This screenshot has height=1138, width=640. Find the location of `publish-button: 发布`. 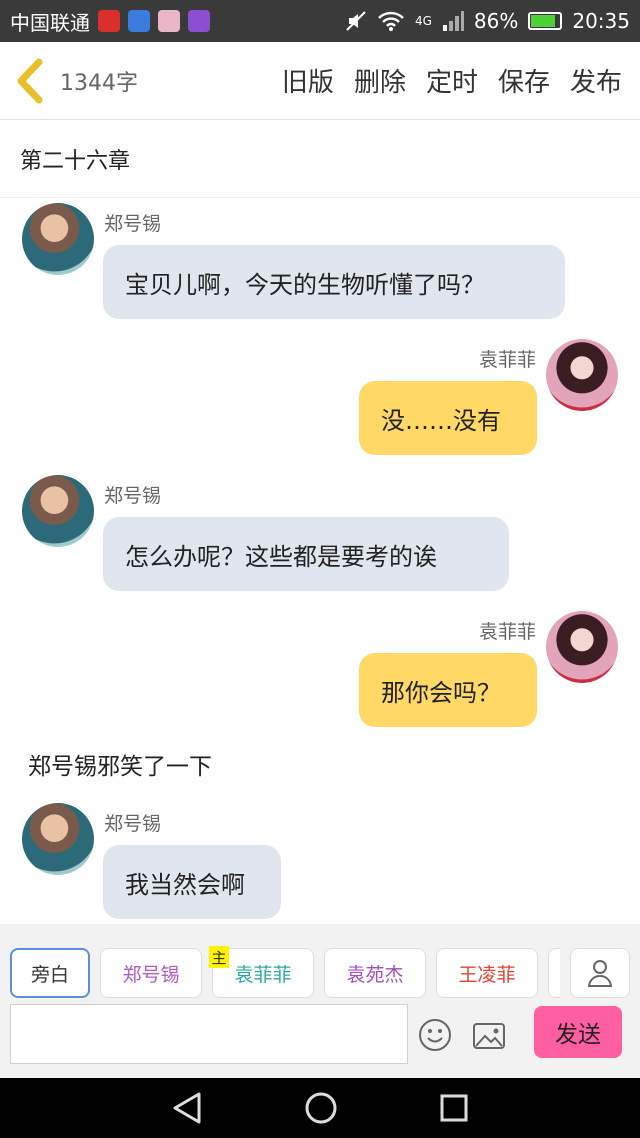

publish-button: 发布 is located at coordinates (596, 80).